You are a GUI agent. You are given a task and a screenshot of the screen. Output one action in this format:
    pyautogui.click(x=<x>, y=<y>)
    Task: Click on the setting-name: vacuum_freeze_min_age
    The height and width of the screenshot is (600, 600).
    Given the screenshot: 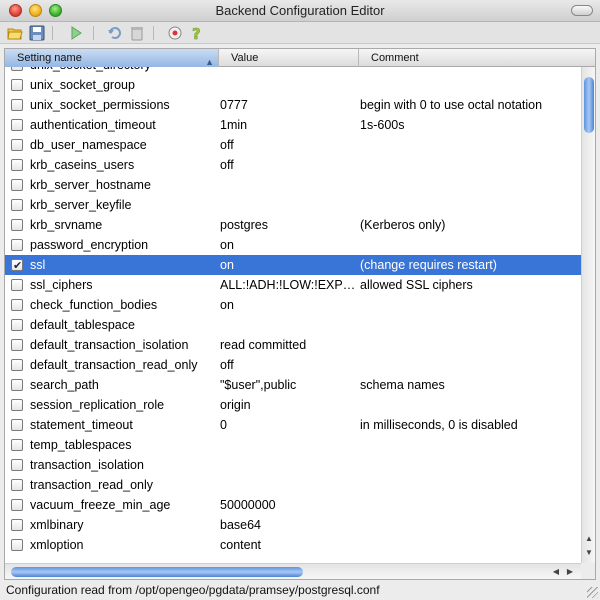 What is the action you would take?
    pyautogui.click(x=100, y=505)
    